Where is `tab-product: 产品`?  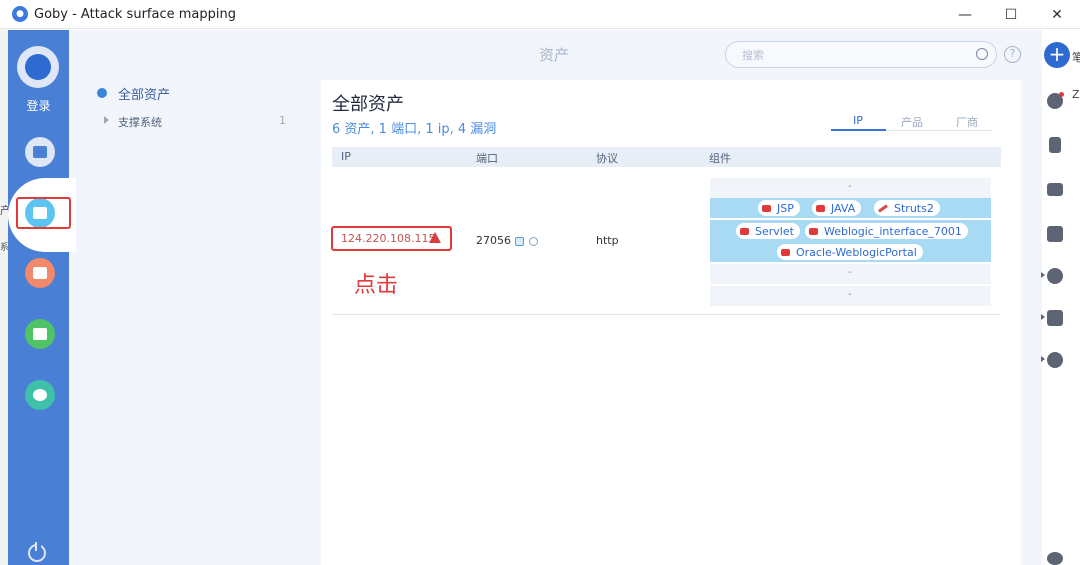 tab-product: 产品 is located at coordinates (912, 122).